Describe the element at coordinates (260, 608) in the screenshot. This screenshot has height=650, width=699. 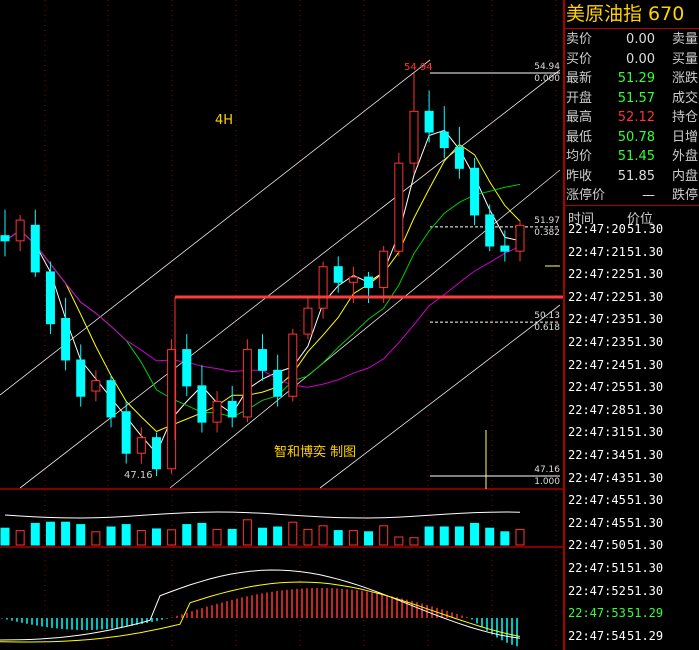
I see `macd-pane` at that location.